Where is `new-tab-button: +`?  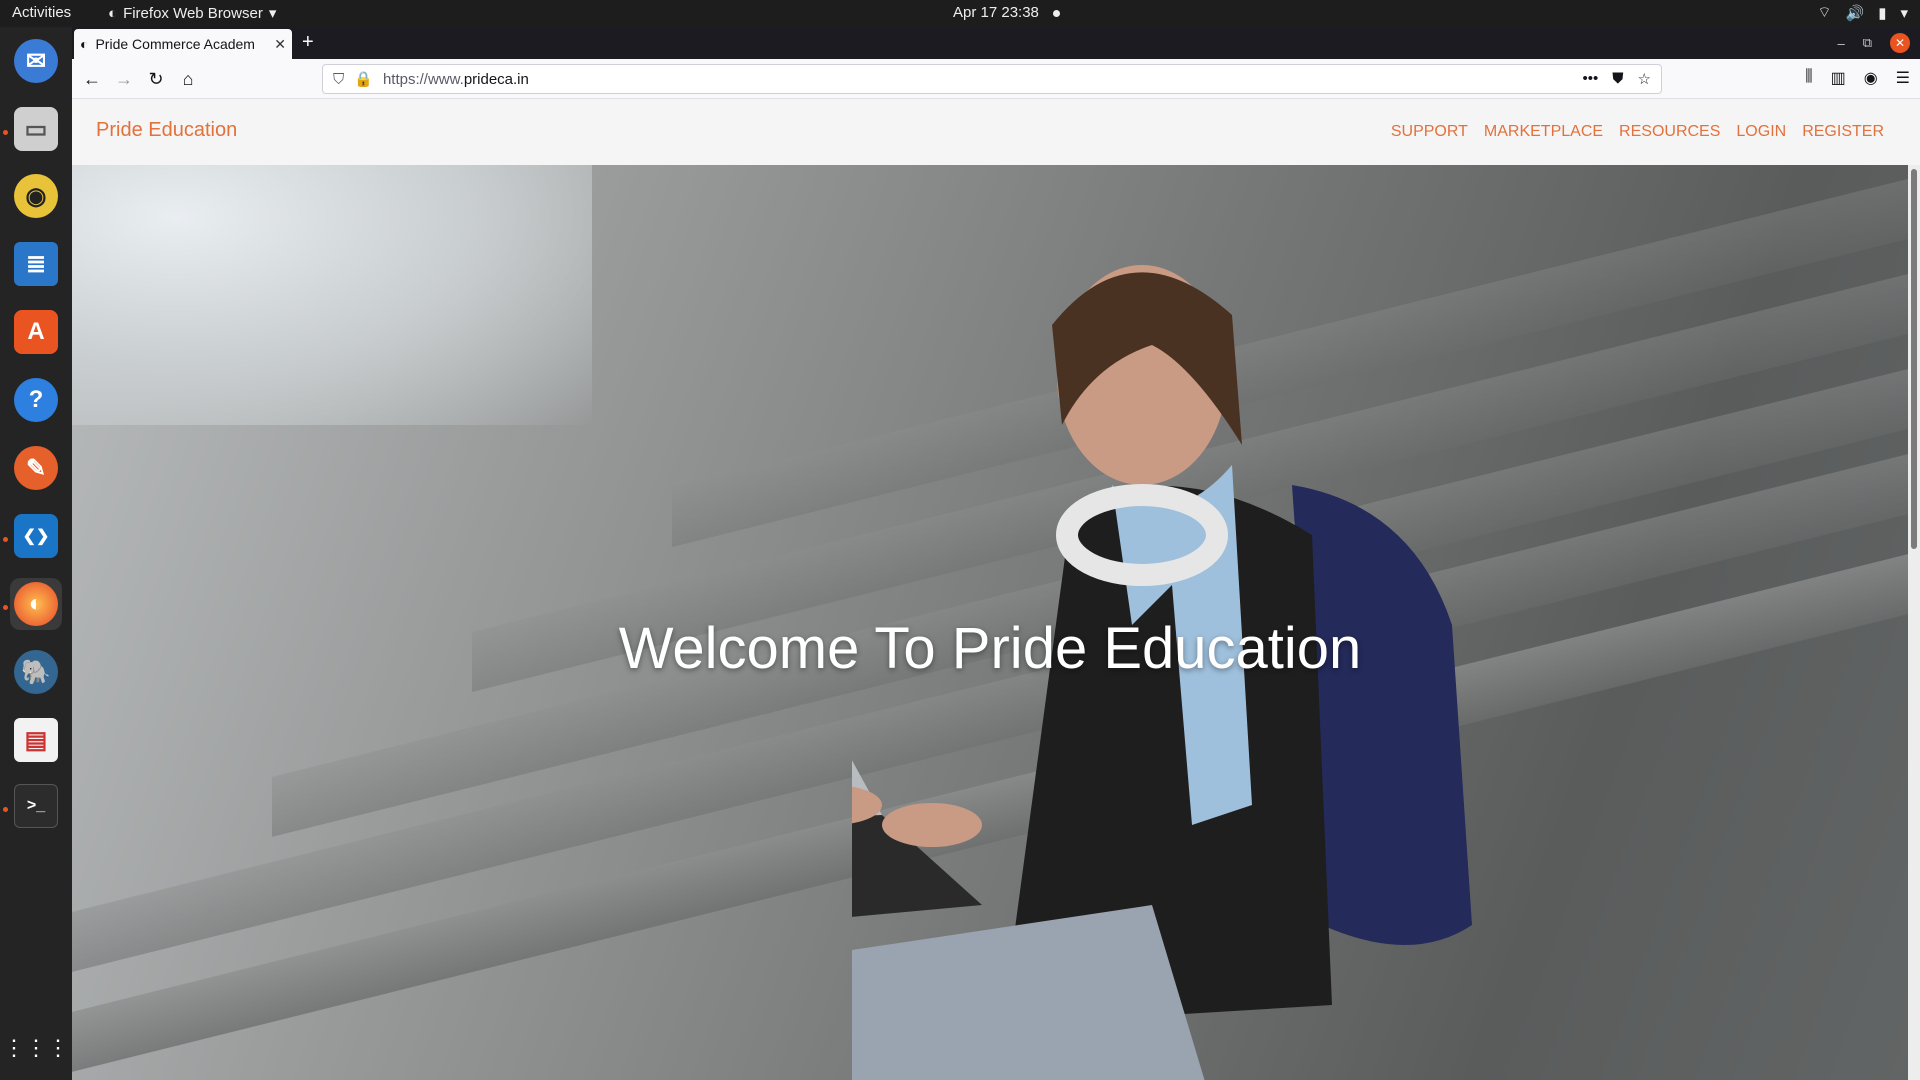
new-tab-button: + is located at coordinates (308, 42).